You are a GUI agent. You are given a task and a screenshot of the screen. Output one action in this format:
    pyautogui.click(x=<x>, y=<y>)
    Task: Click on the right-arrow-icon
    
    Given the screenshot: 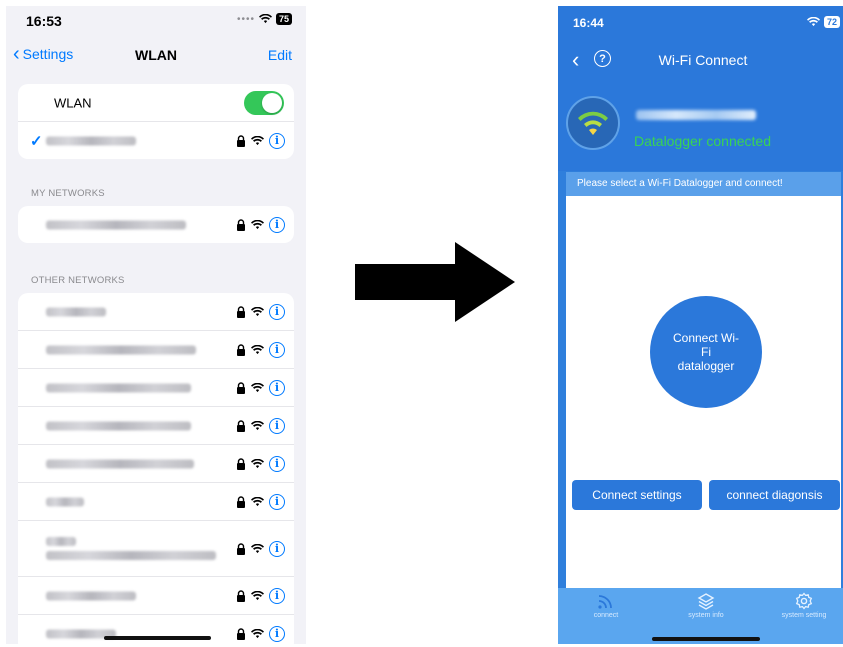 What is the action you would take?
    pyautogui.click(x=435, y=282)
    